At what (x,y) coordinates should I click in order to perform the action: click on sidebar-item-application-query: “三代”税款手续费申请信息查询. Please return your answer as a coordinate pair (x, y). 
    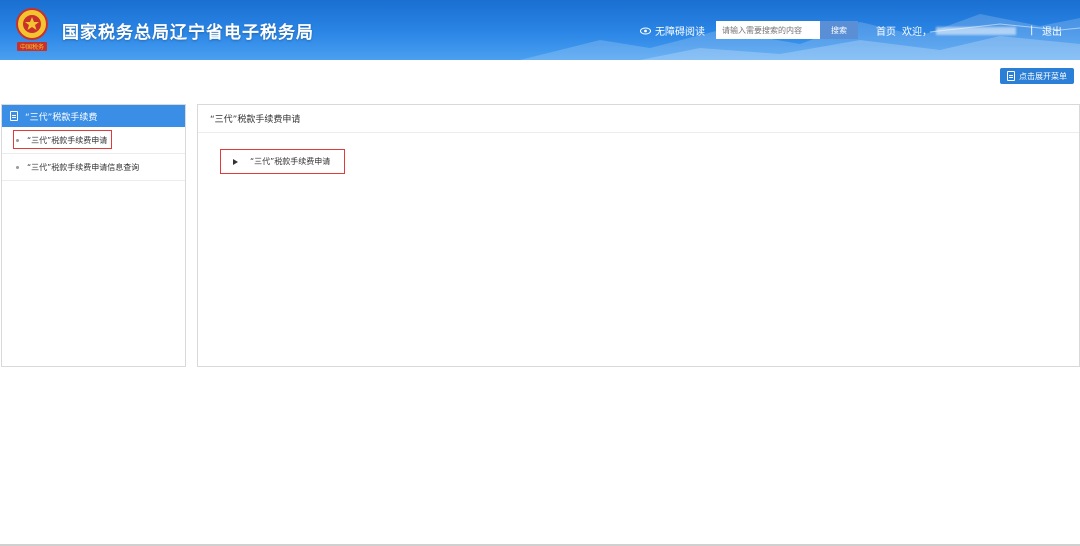
    Looking at the image, I should click on (93, 167).